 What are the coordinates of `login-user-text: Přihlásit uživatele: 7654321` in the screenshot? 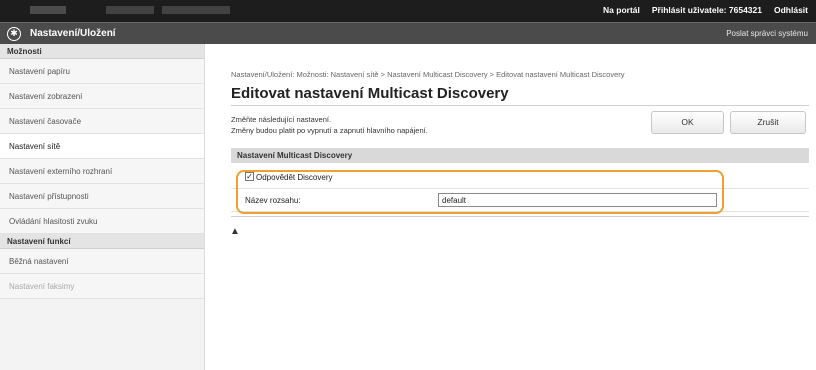 It's located at (706, 10).